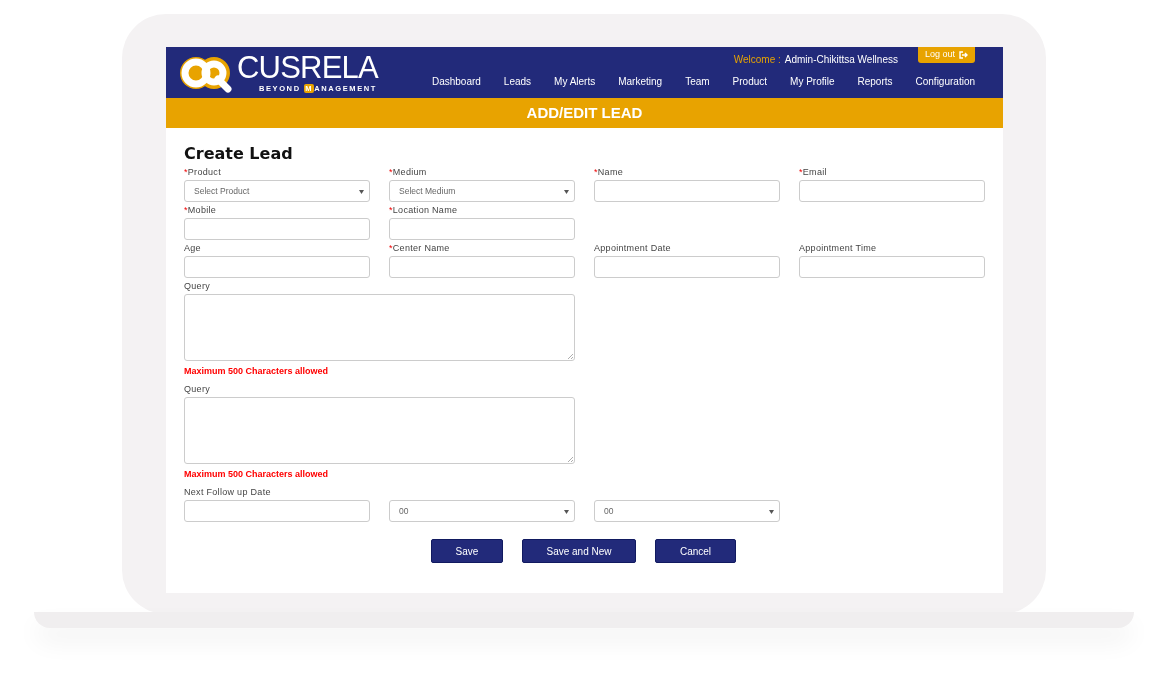 The image size is (1172, 684). What do you see at coordinates (813, 172) in the screenshot?
I see `field-label: *Email` at bounding box center [813, 172].